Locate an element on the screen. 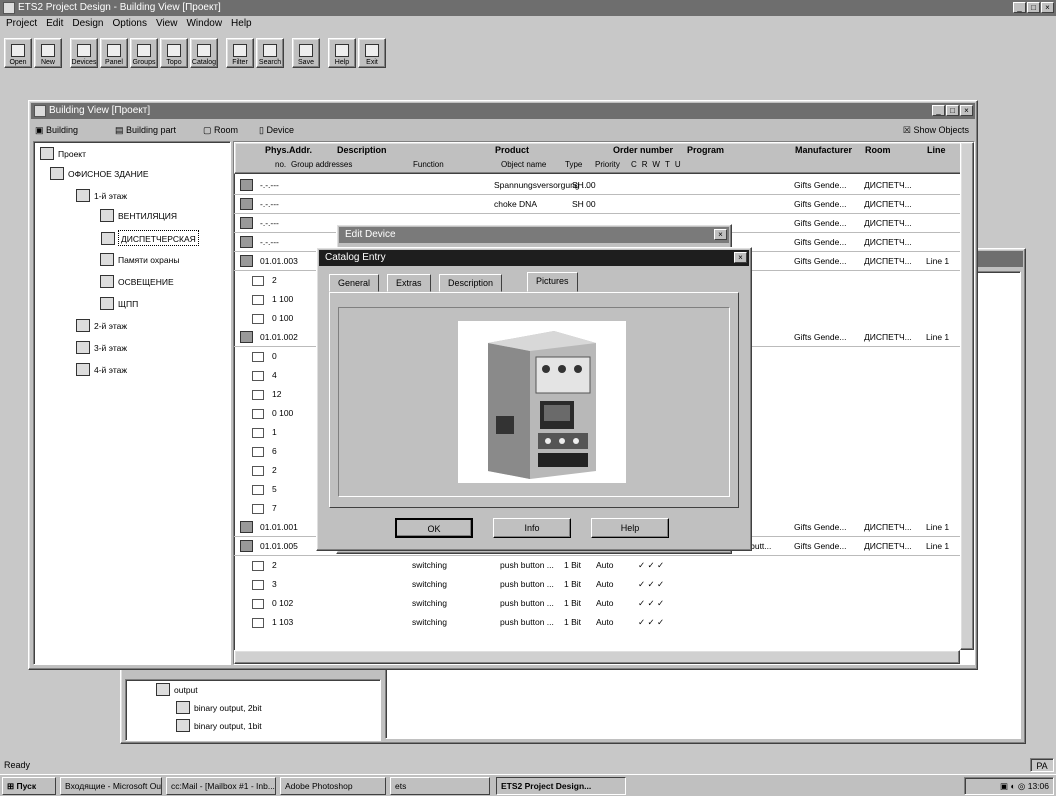 This screenshot has height=796, width=1056. tree-room-5: ЩПП is located at coordinates (119, 304).